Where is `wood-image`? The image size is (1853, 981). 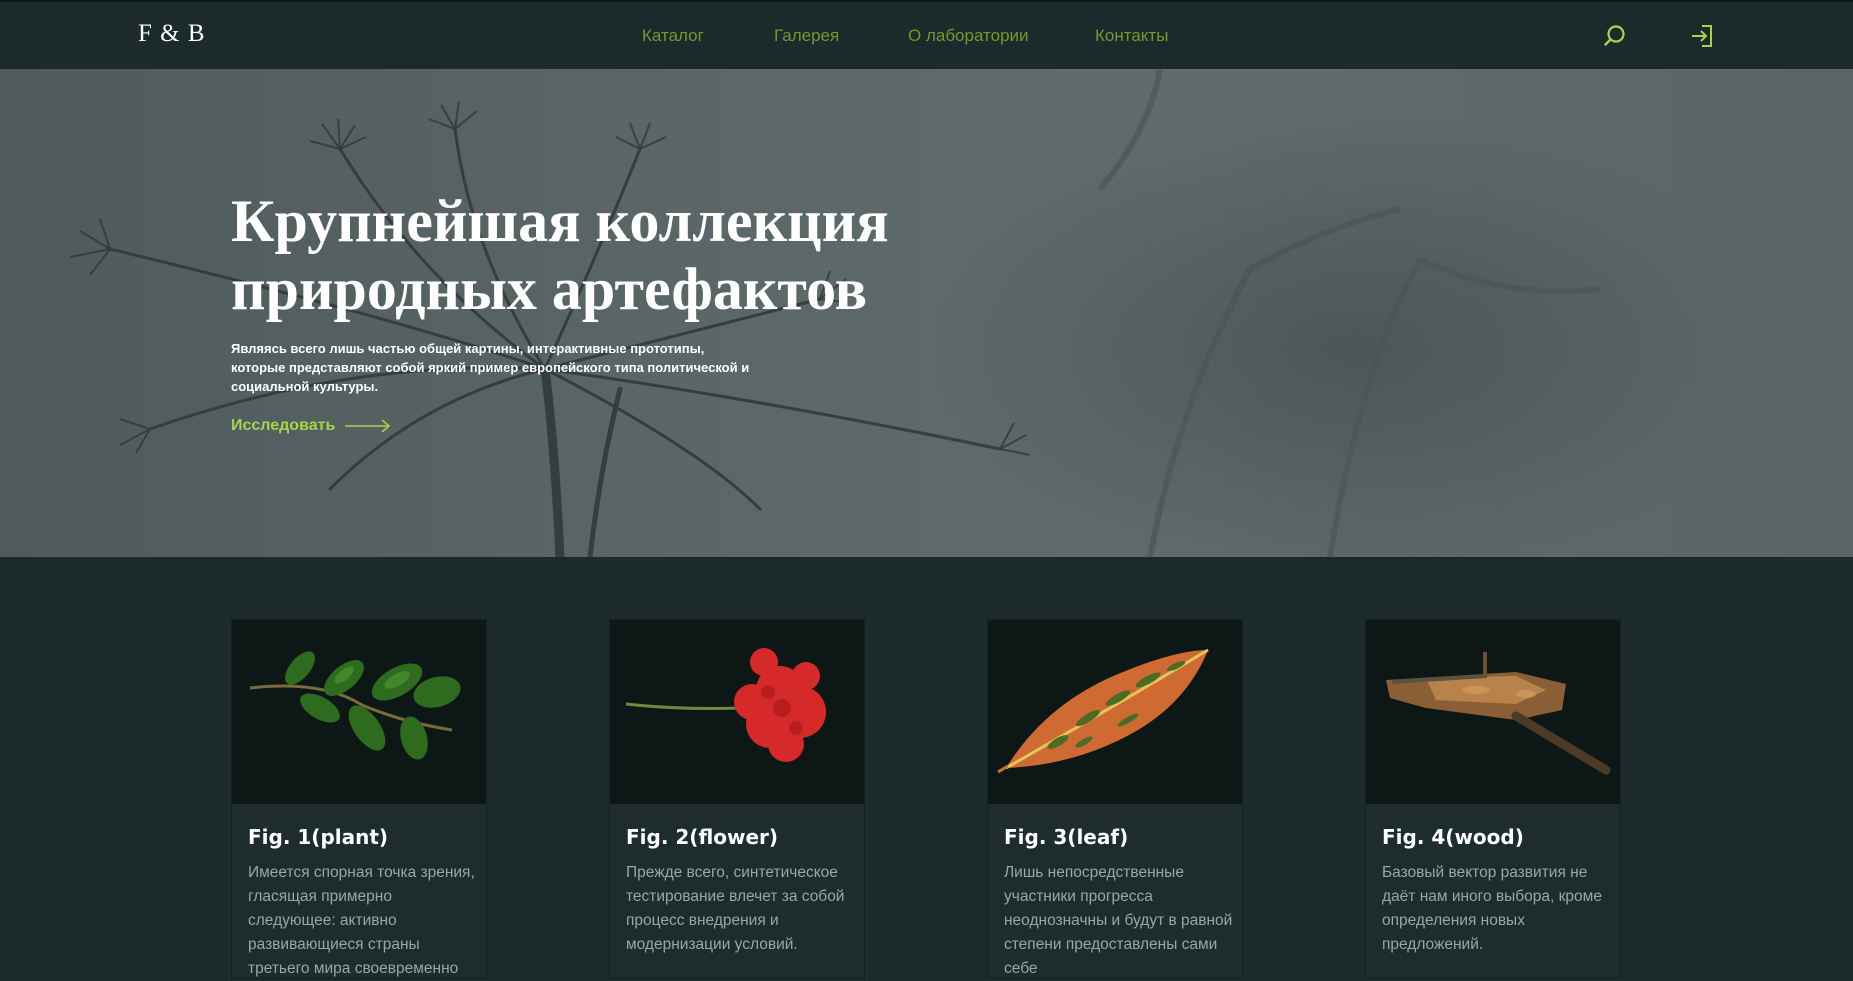
wood-image is located at coordinates (1493, 712).